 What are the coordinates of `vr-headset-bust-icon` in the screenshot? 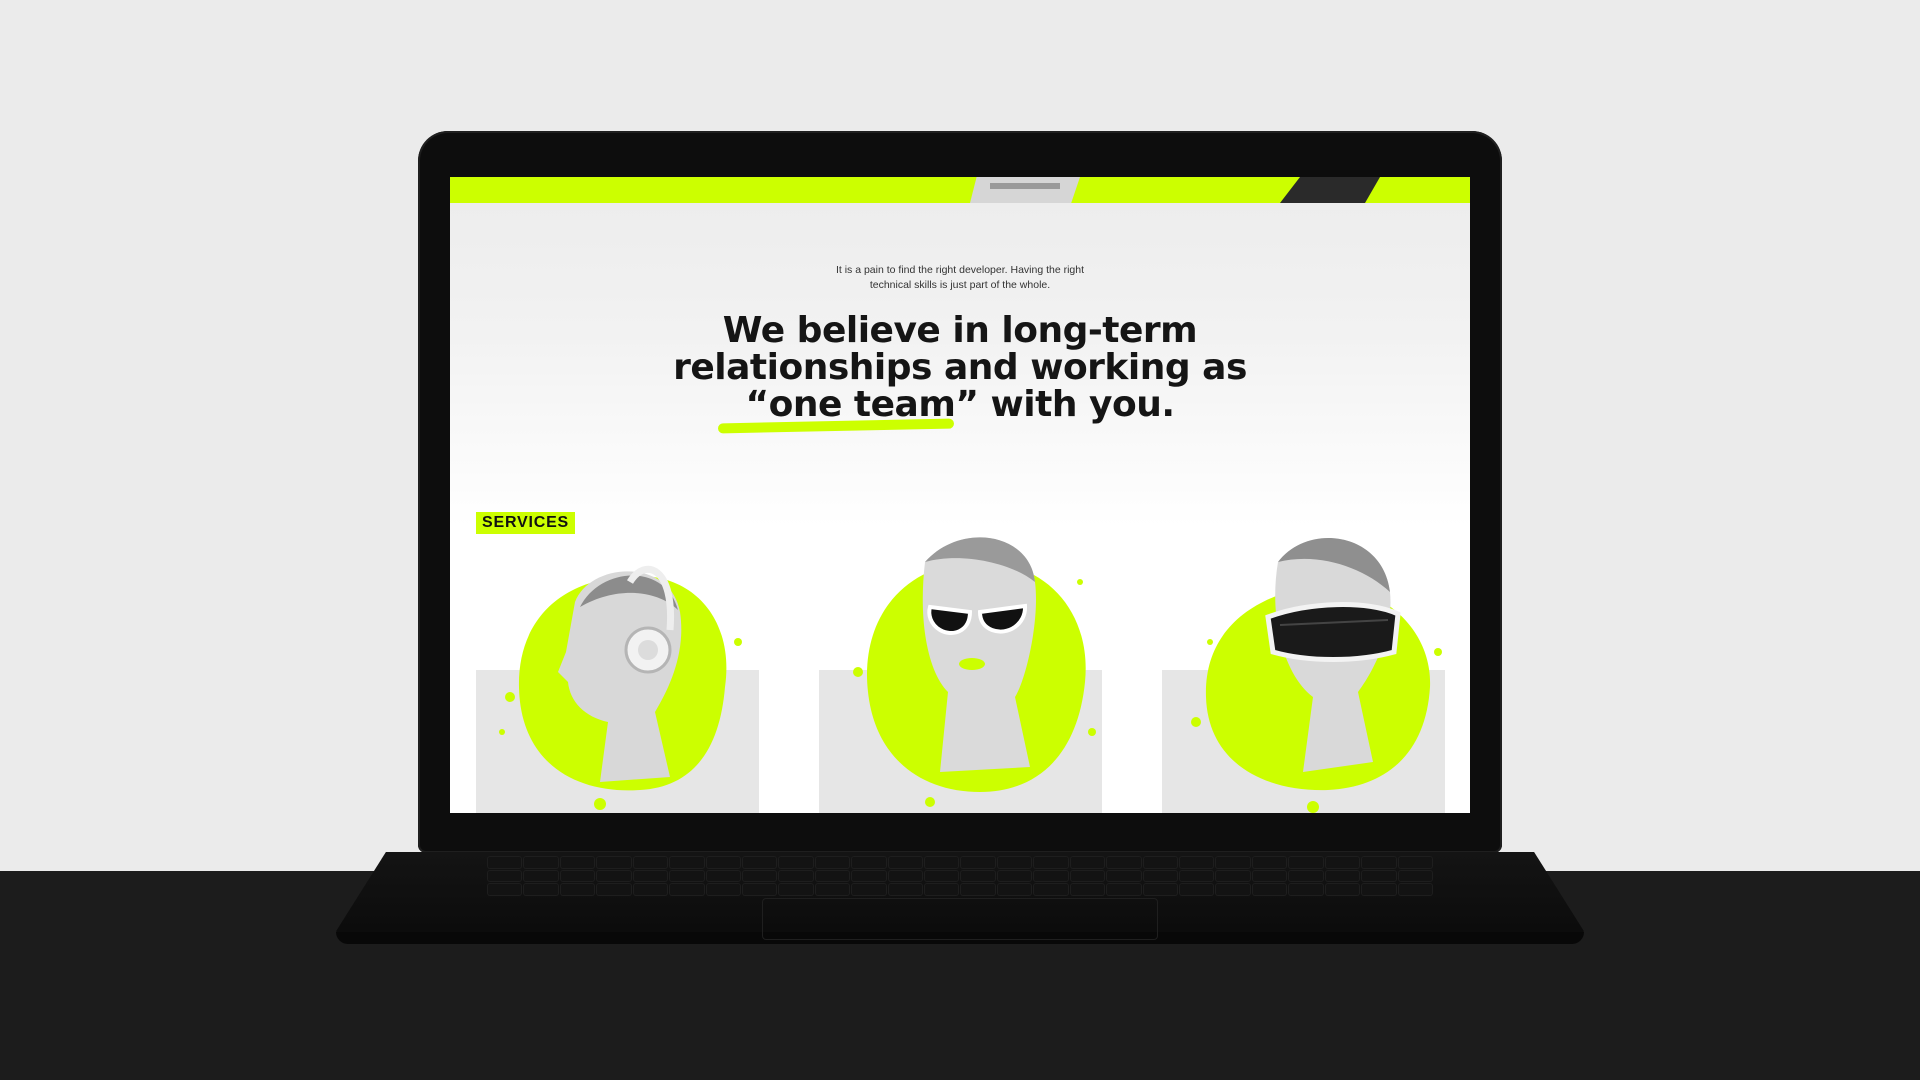 It's located at (1316, 675).